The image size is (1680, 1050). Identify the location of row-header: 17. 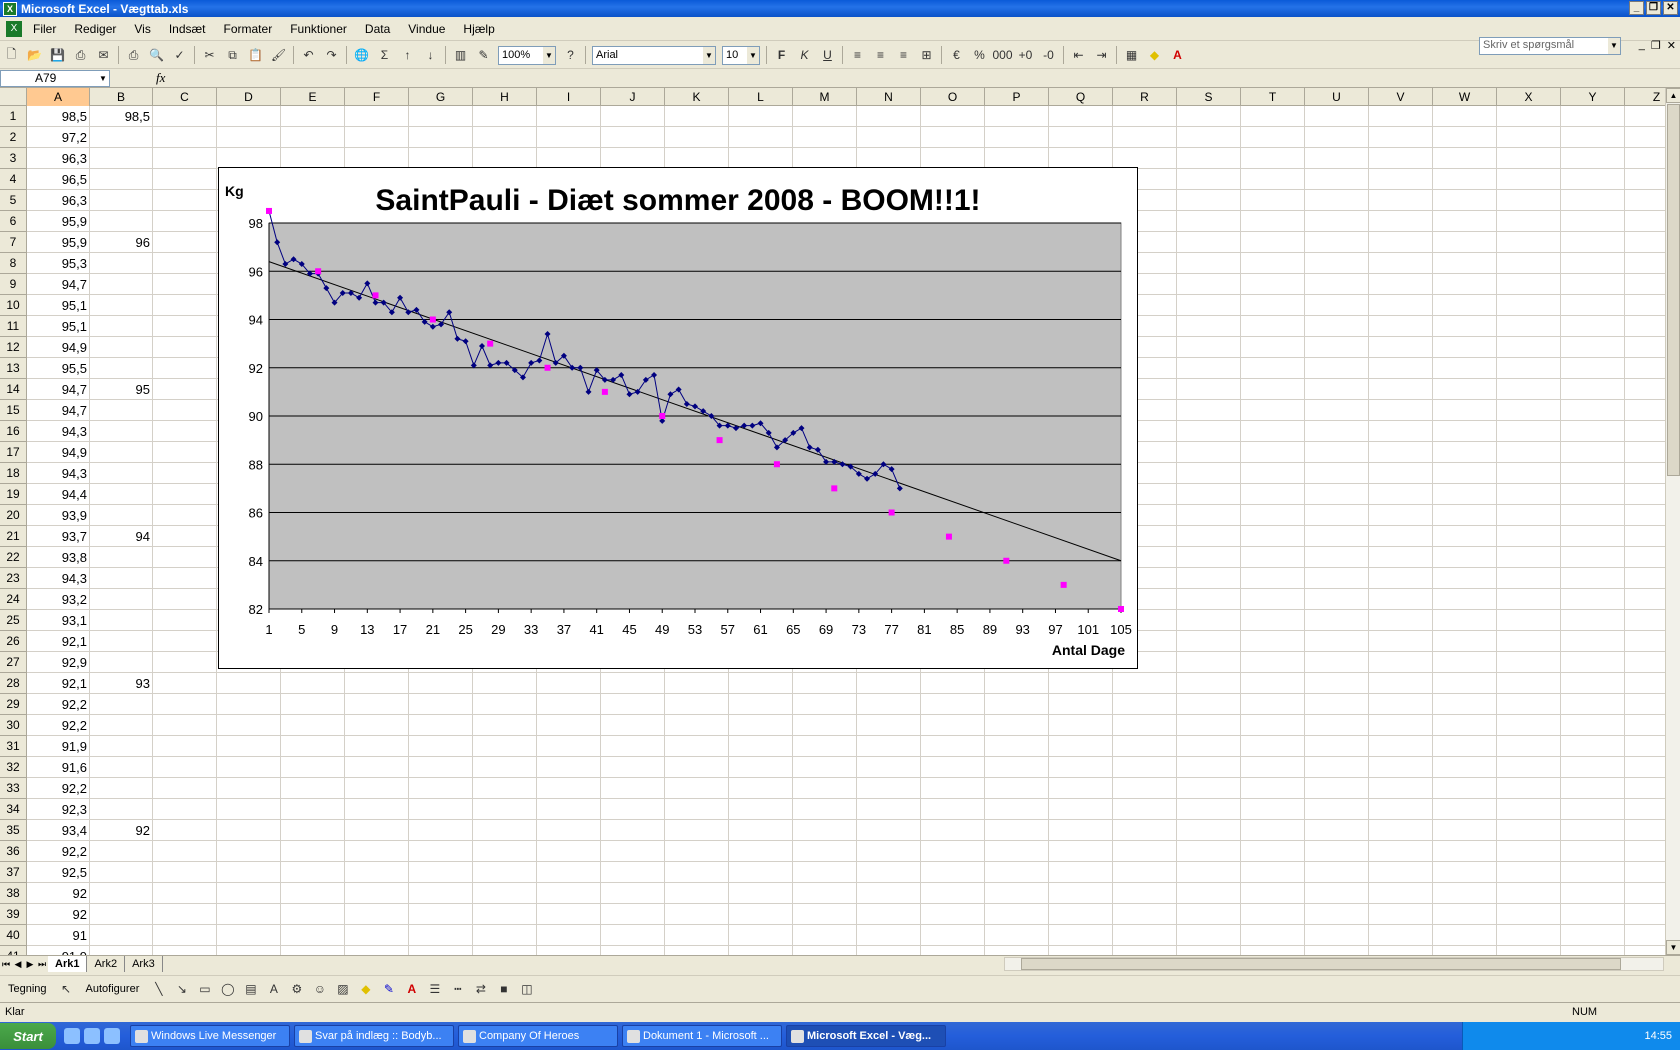
(13, 452).